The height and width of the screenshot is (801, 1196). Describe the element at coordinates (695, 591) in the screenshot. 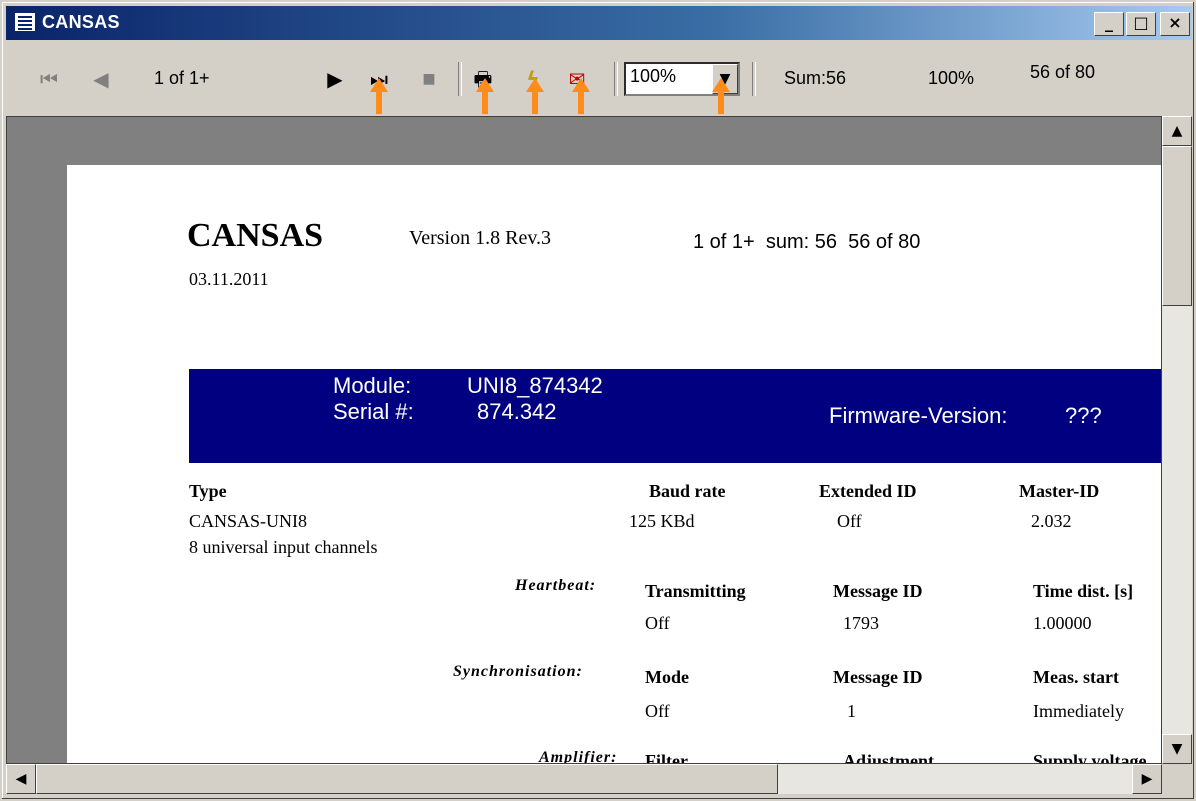

I see `heartbeat-transmitting-header: Transmitting` at that location.